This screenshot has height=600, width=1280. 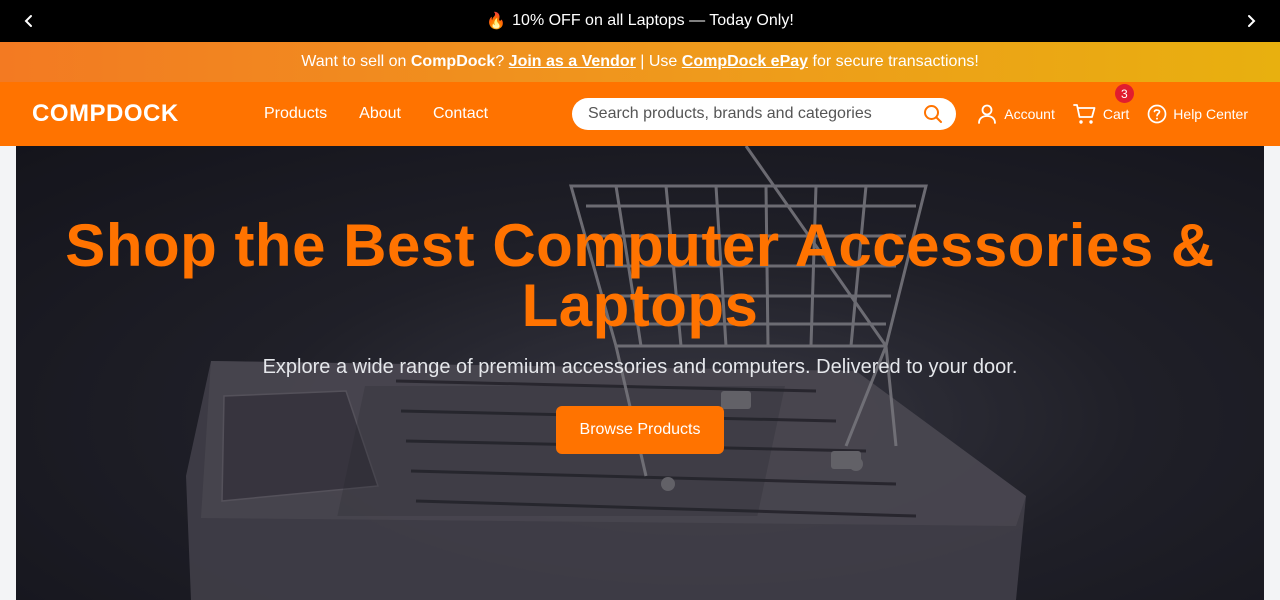 I want to click on help-center-button: Help Center, so click(x=1197, y=114).